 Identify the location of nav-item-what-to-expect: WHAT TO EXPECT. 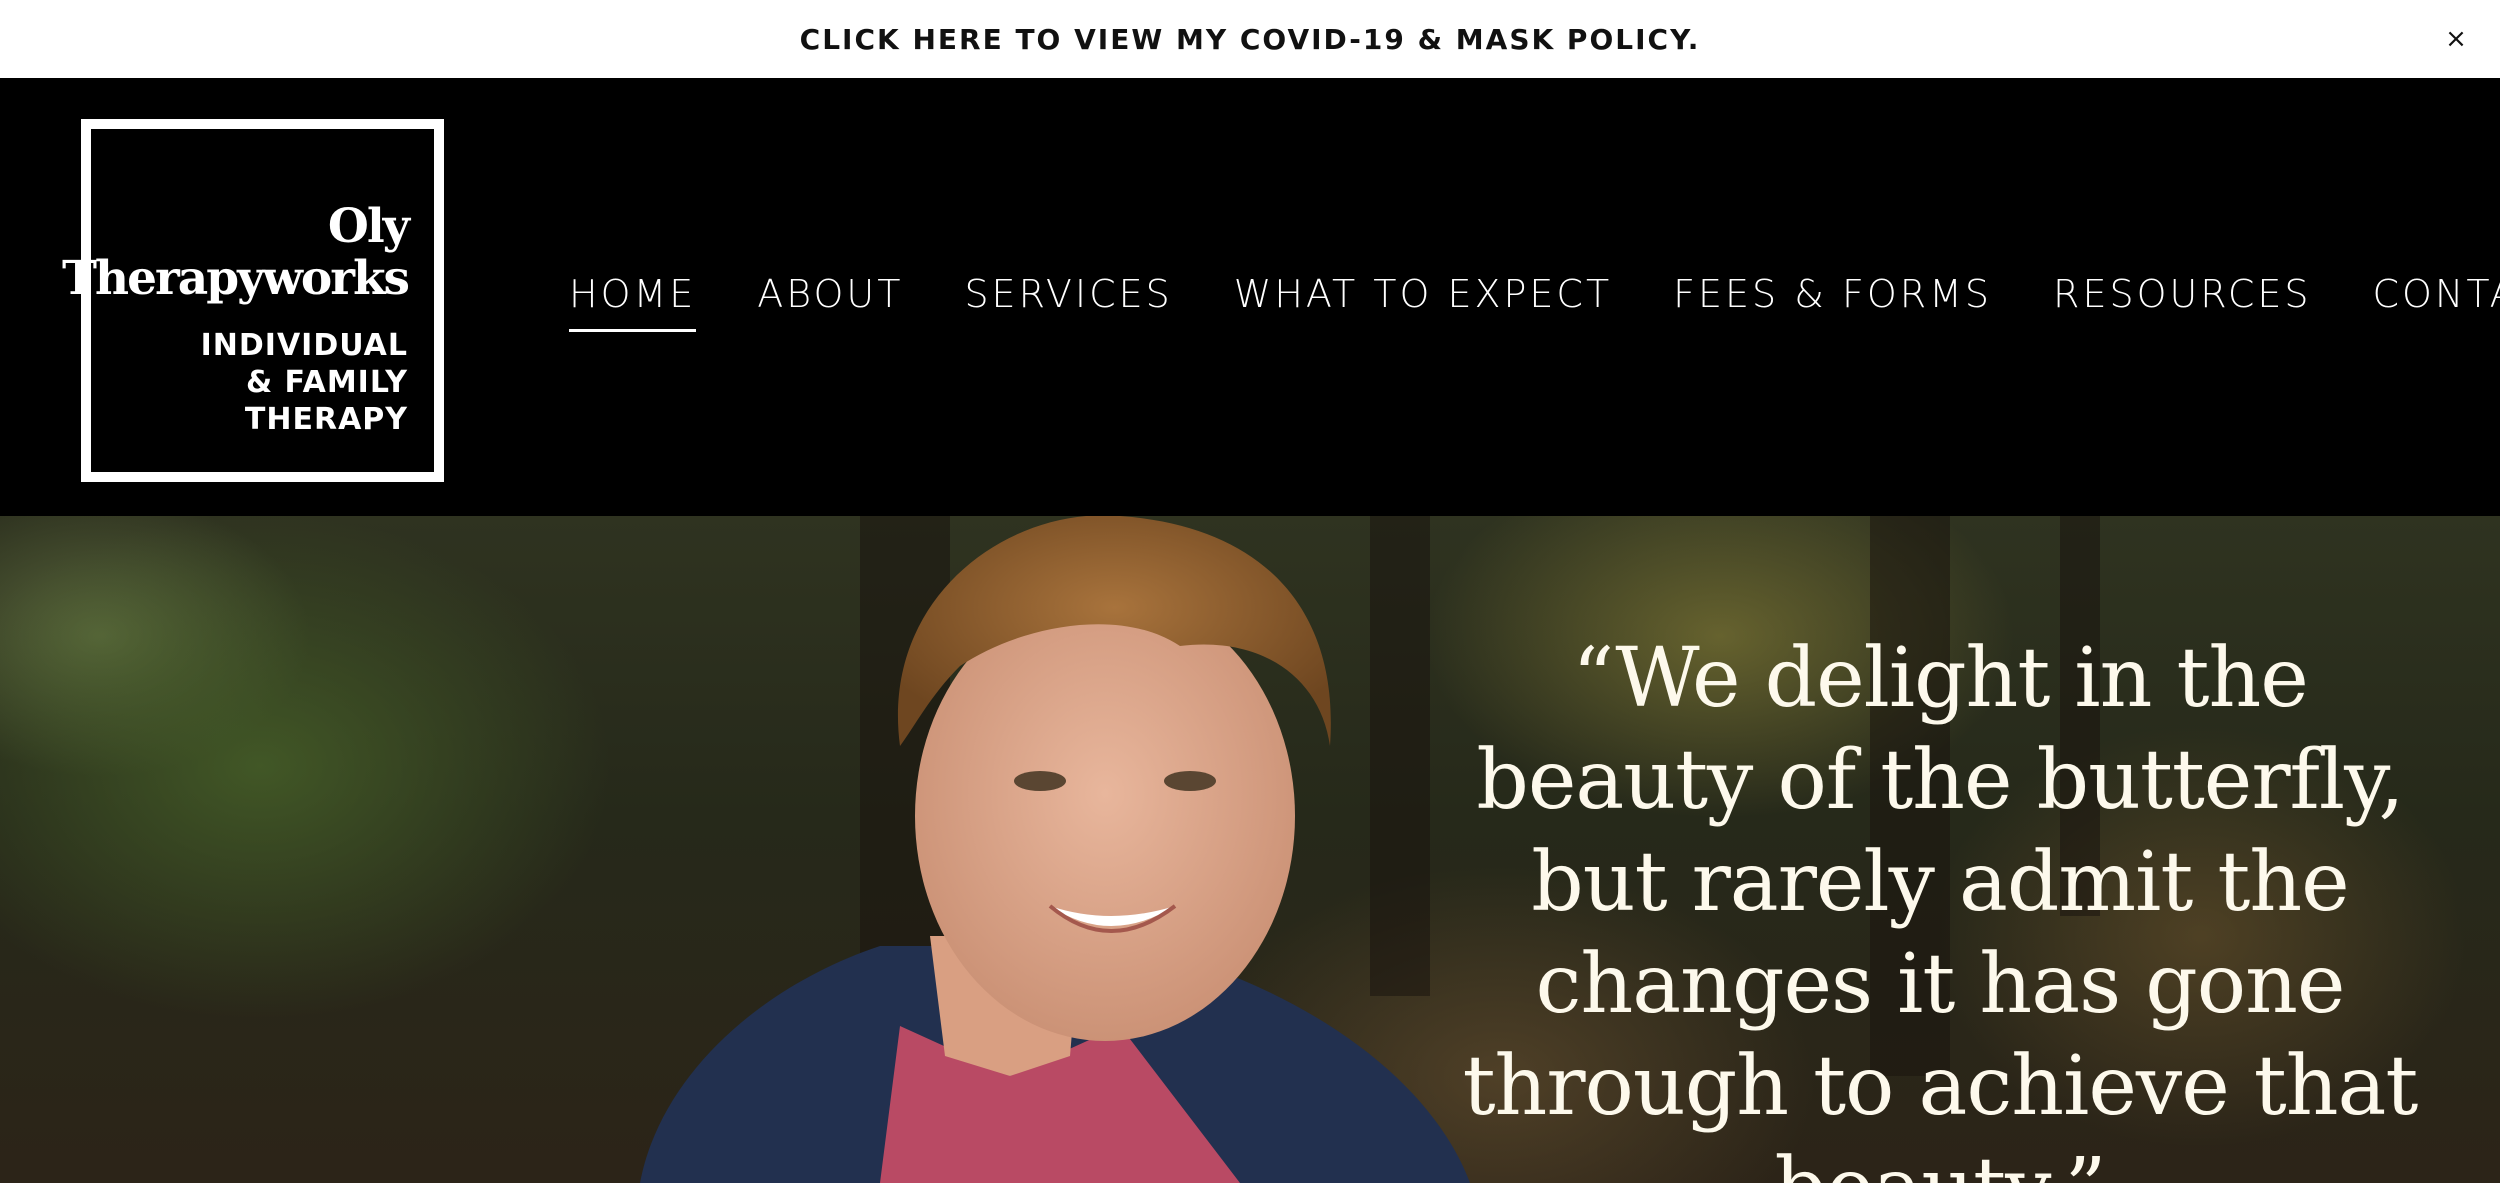
(1423, 294).